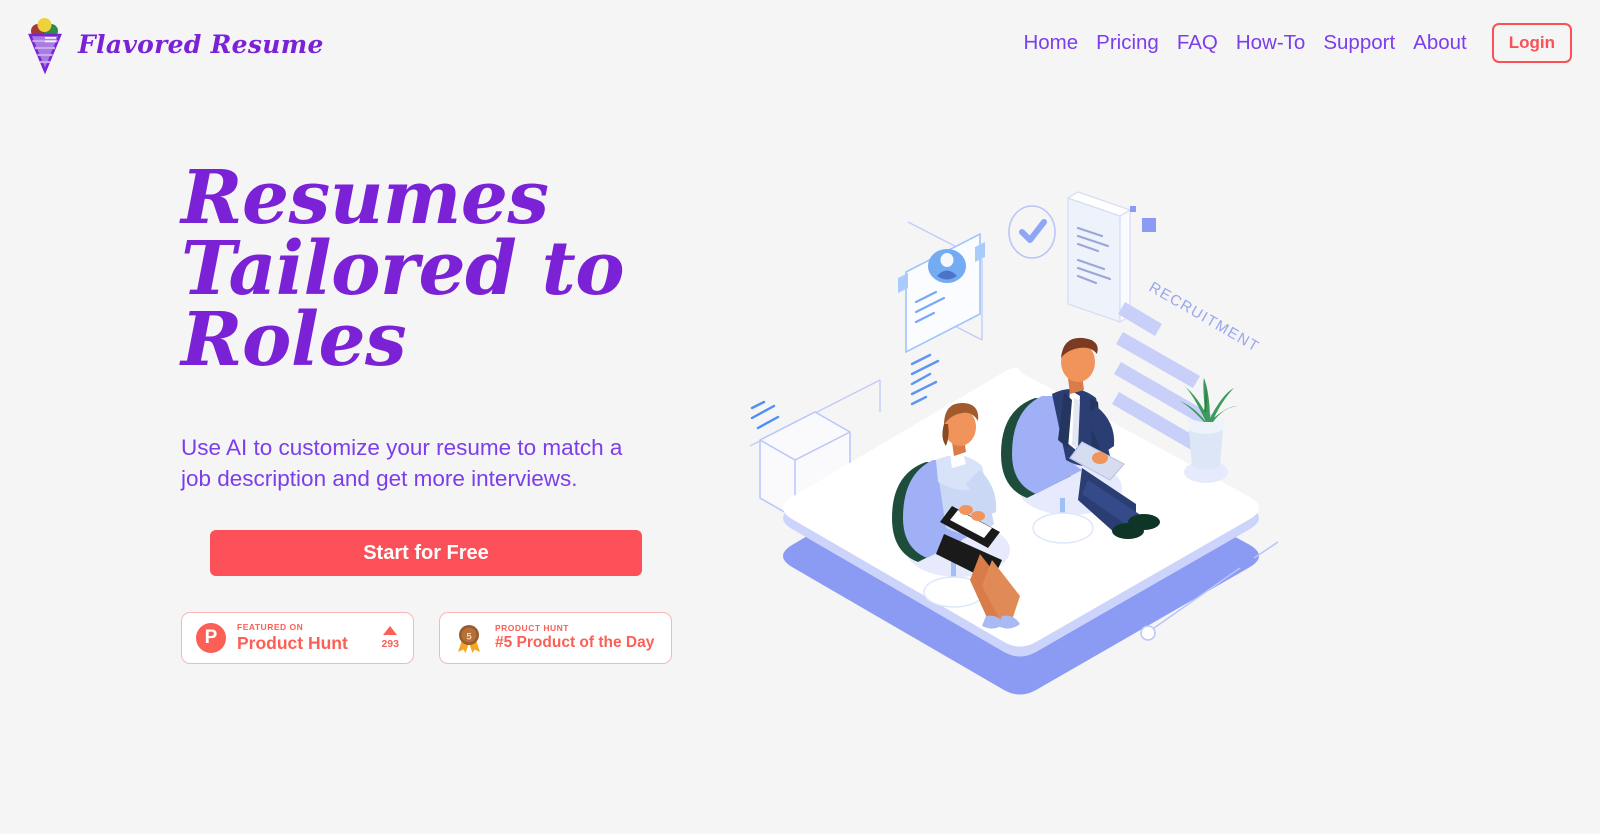 Image resolution: width=1600 pixels, height=834 pixels. What do you see at coordinates (45, 44) in the screenshot?
I see `snow-cone-icon` at bounding box center [45, 44].